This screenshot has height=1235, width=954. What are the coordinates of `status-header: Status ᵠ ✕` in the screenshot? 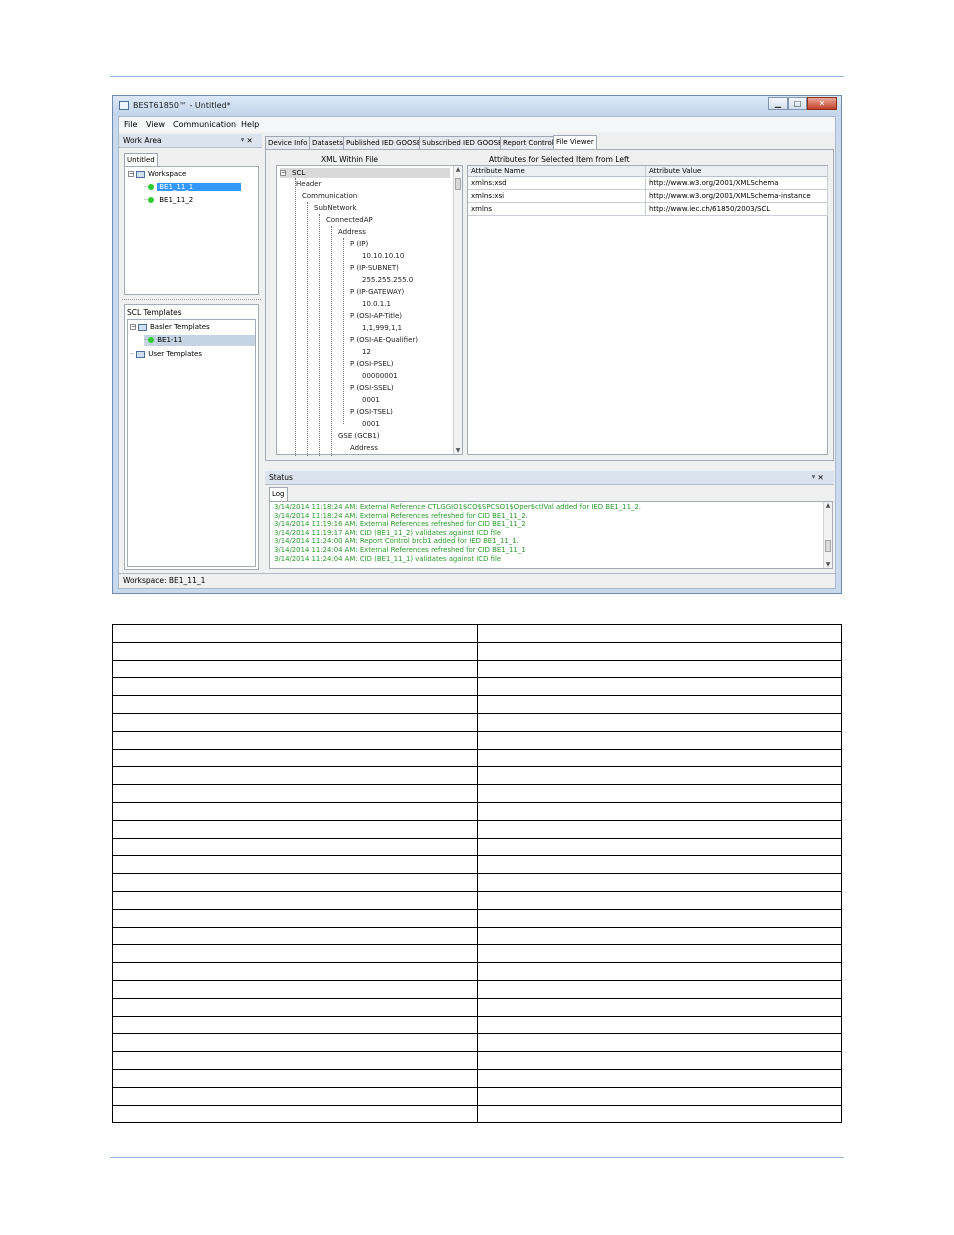 It's located at (549, 478).